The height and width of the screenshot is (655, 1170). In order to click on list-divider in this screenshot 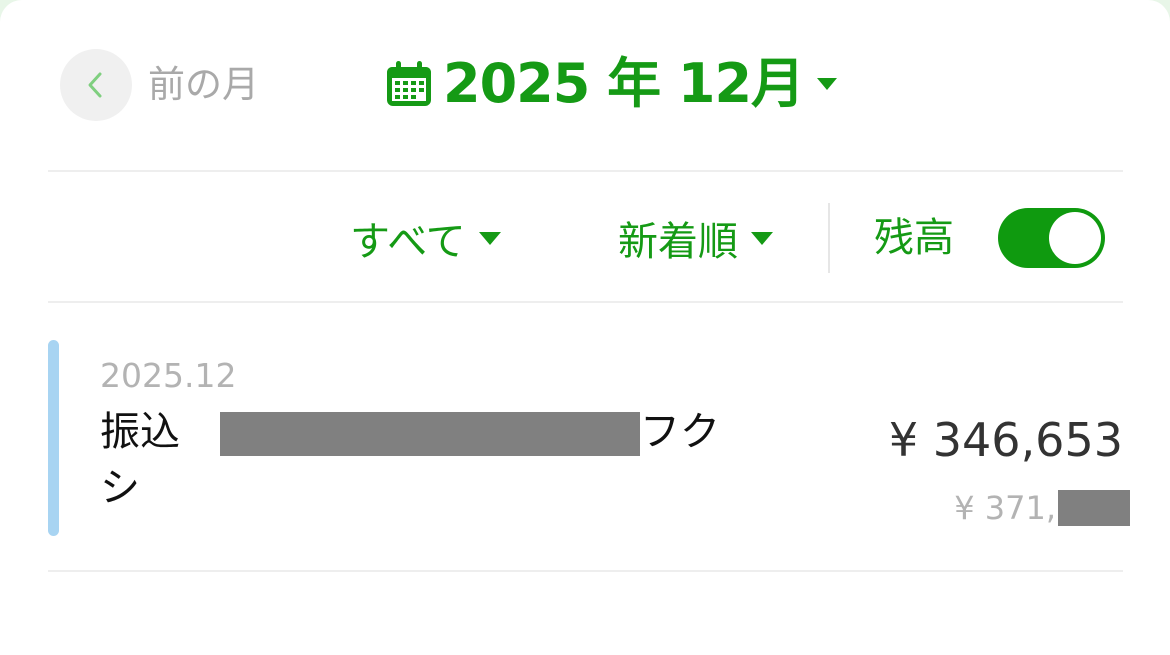, I will do `click(585, 571)`.